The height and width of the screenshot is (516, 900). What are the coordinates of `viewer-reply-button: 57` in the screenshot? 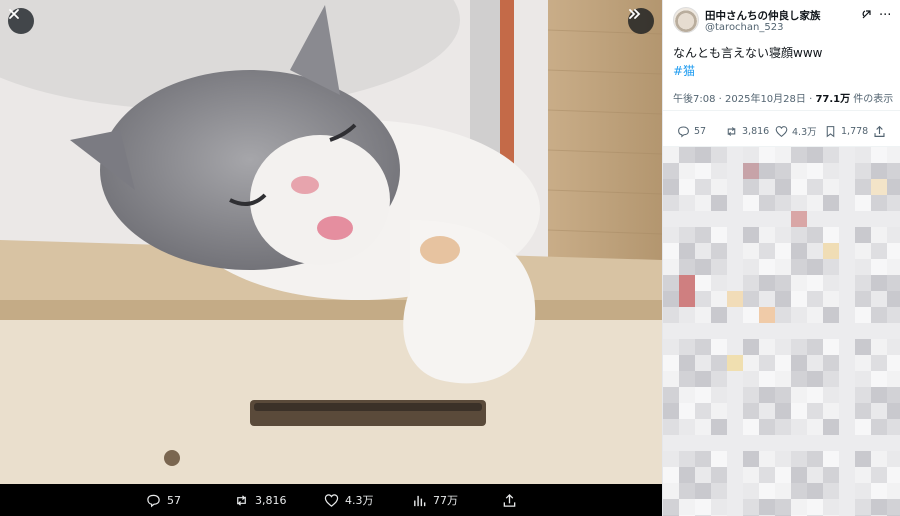 It's located at (163, 500).